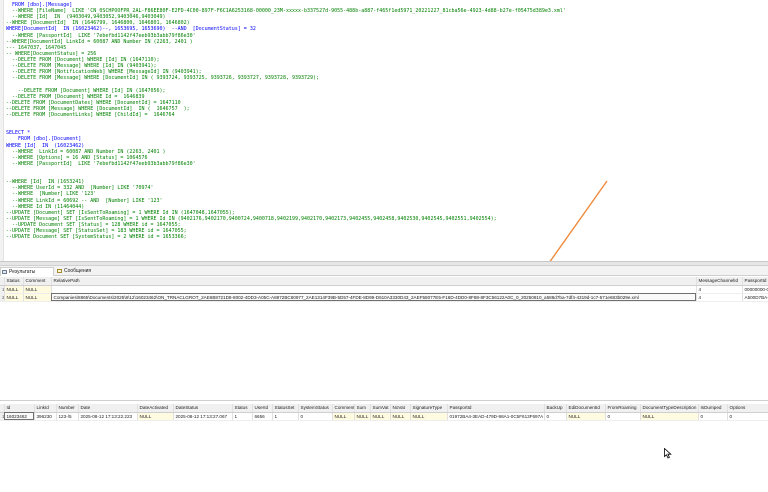 Image resolution: width=768 pixels, height=492 pixels. What do you see at coordinates (108, 408) in the screenshot?
I see `column-header: Date` at bounding box center [108, 408].